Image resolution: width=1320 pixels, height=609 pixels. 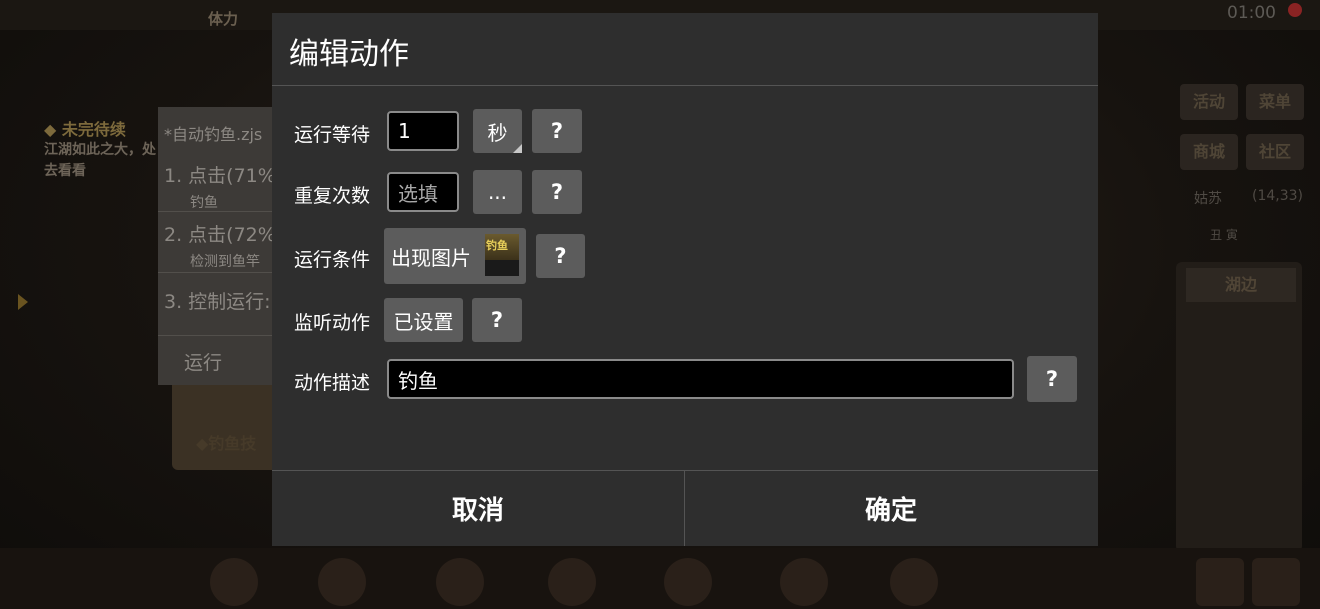 What do you see at coordinates (23, 302) in the screenshot?
I see `expand-arrow-icon` at bounding box center [23, 302].